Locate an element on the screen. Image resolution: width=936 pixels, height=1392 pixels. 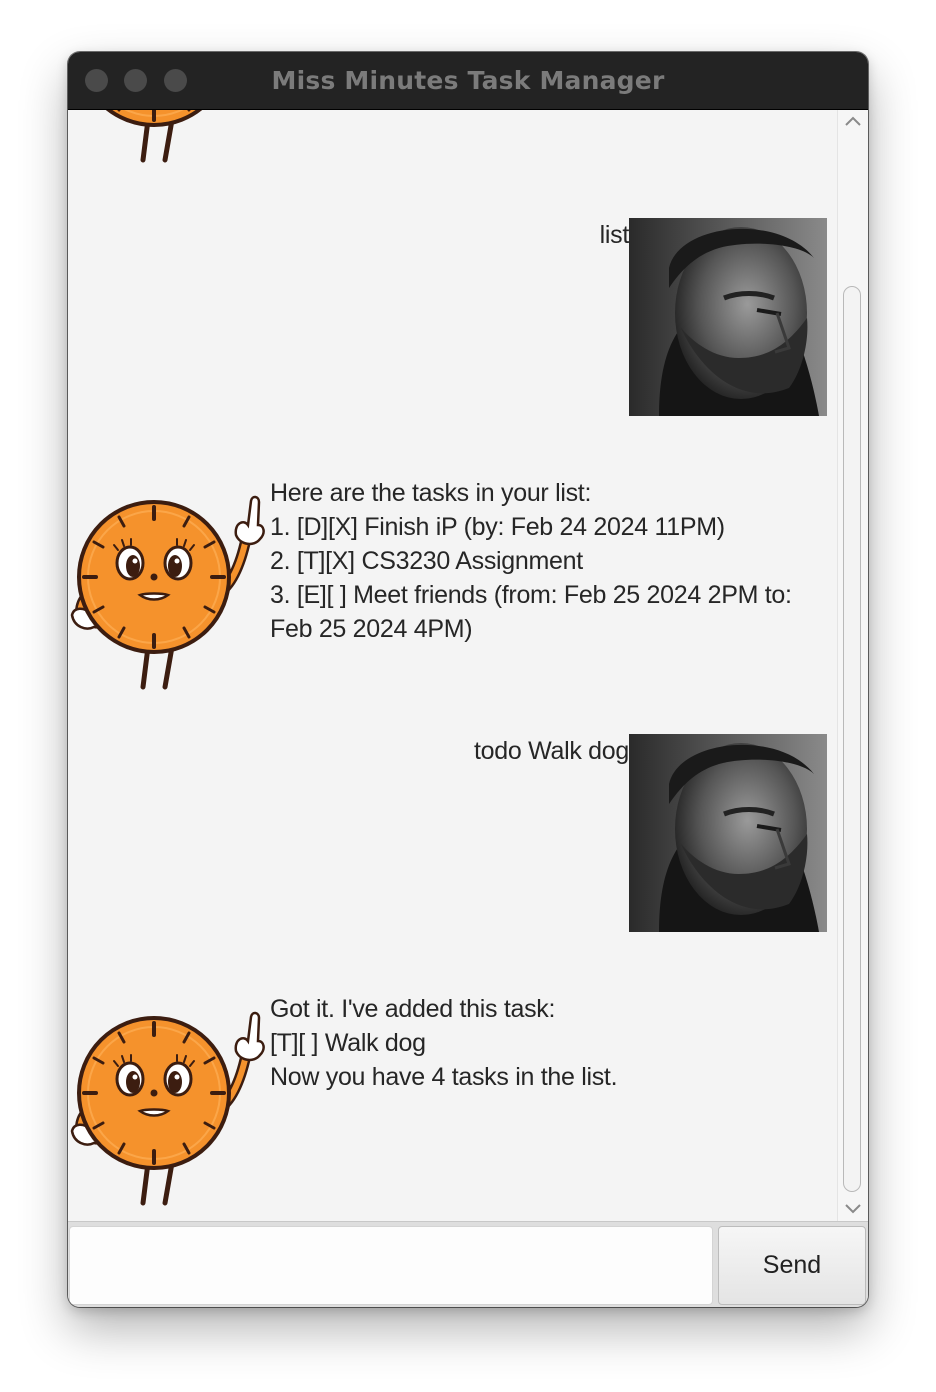
send-button: Send is located at coordinates (792, 1265).